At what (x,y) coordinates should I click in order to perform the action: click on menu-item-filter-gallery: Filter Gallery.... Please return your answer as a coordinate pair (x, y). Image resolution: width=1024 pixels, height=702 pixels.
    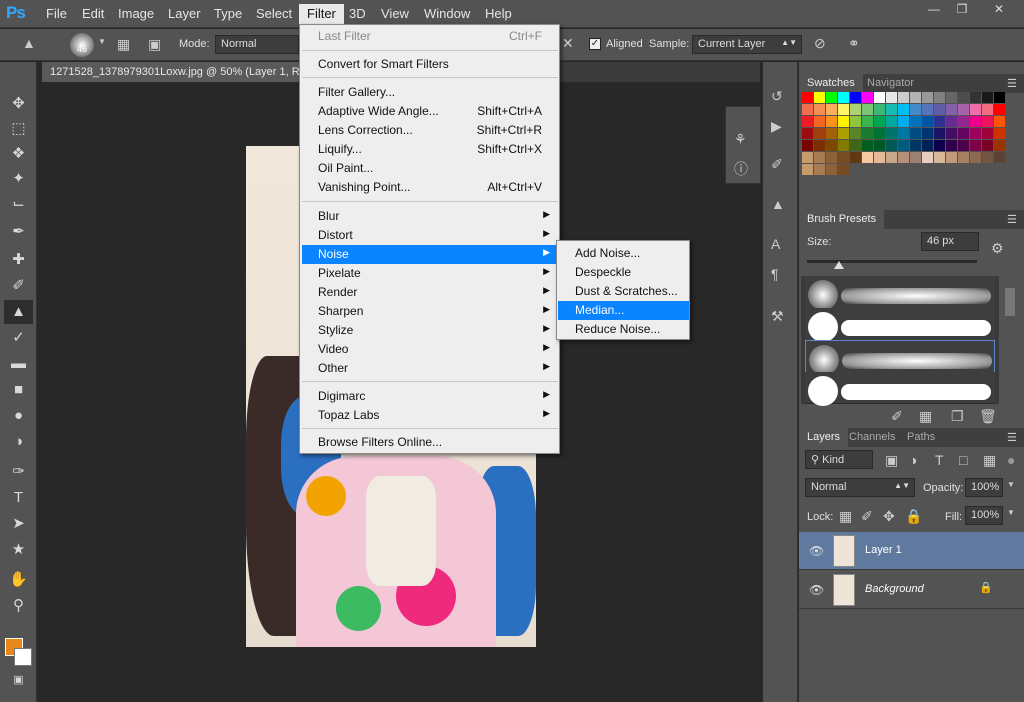
    Looking at the image, I should click on (430, 92).